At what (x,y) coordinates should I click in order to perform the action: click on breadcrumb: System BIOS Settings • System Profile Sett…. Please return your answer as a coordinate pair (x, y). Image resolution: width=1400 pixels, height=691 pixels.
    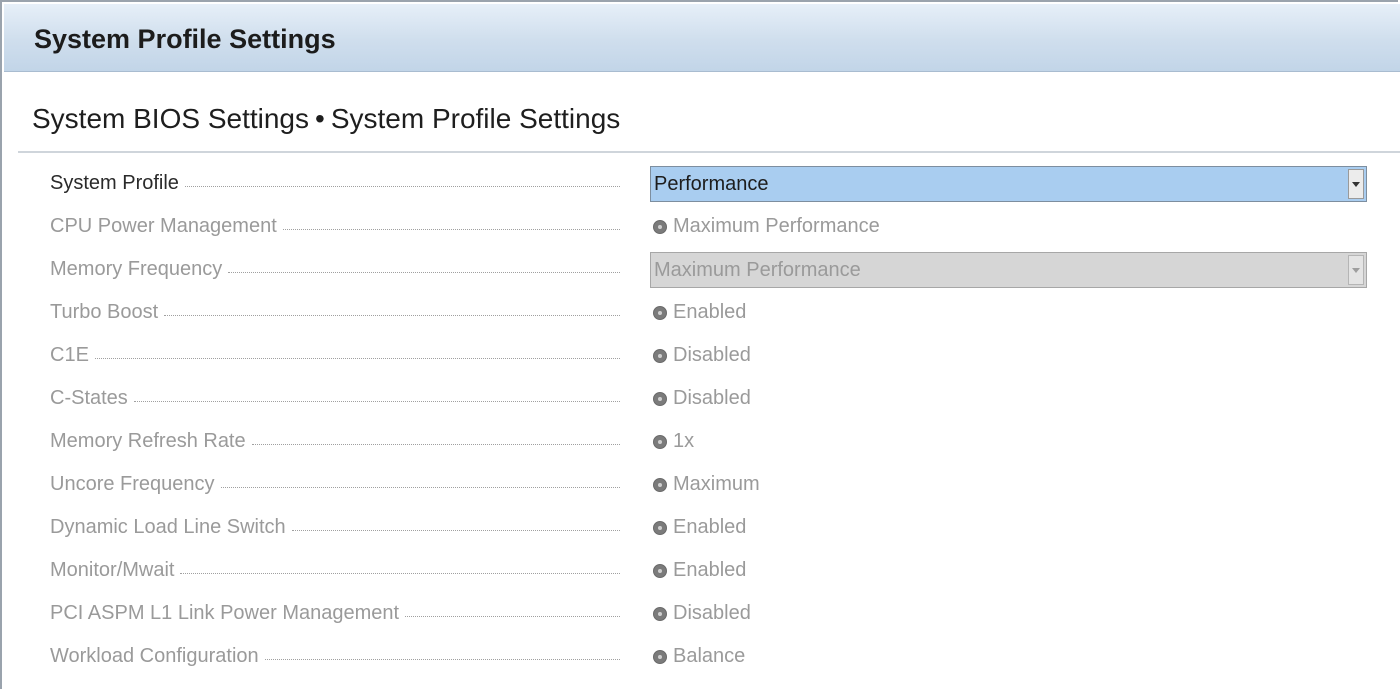
    Looking at the image, I should click on (326, 119).